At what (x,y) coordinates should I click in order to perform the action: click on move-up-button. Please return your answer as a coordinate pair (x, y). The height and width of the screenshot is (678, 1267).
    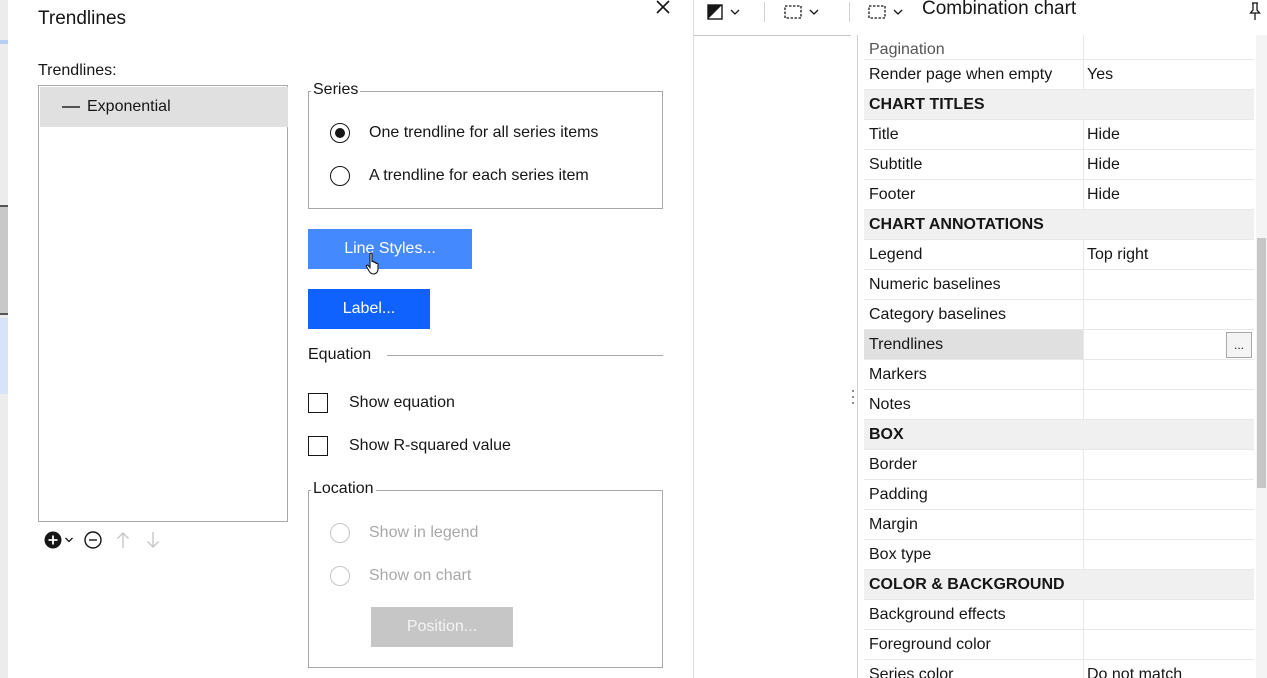
    Looking at the image, I should click on (123, 540).